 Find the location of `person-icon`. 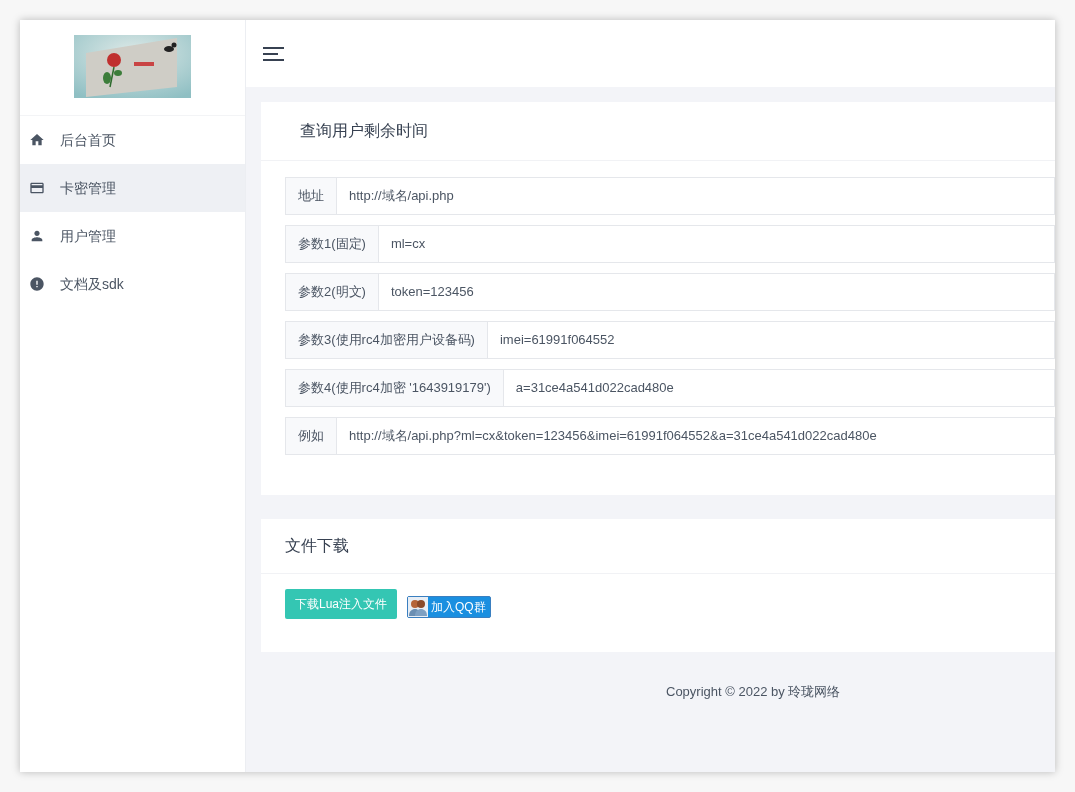

person-icon is located at coordinates (37, 236).